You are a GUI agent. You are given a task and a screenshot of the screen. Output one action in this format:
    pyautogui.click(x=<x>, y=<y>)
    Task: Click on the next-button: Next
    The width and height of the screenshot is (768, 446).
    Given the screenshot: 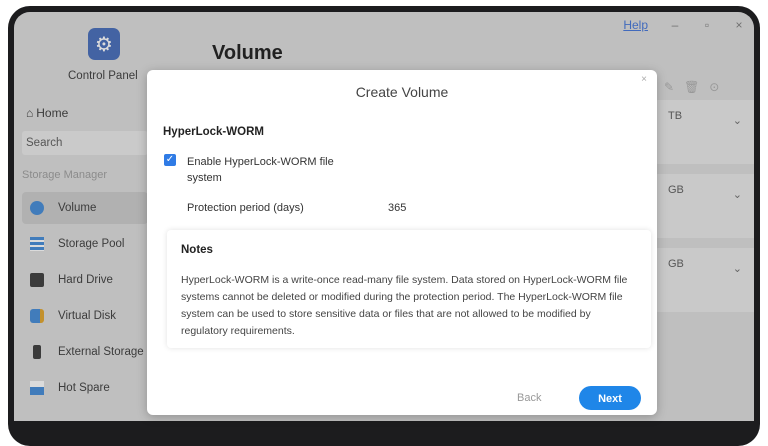 What is the action you would take?
    pyautogui.click(x=610, y=398)
    